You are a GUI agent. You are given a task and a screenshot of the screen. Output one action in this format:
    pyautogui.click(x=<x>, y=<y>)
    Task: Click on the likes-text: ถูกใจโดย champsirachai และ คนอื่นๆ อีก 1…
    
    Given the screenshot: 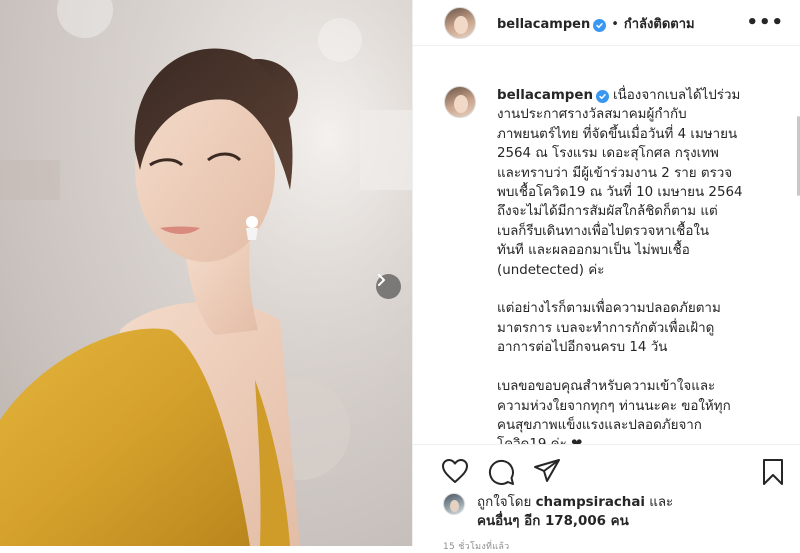 What is the action you would take?
    pyautogui.click(x=575, y=512)
    